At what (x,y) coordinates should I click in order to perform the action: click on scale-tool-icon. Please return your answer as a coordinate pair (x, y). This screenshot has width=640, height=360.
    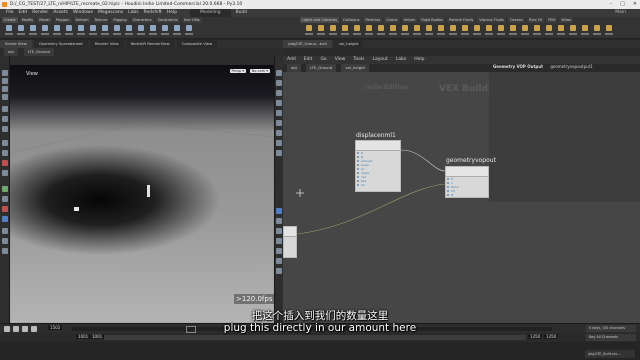
    Looking at the image, I should click on (5, 97).